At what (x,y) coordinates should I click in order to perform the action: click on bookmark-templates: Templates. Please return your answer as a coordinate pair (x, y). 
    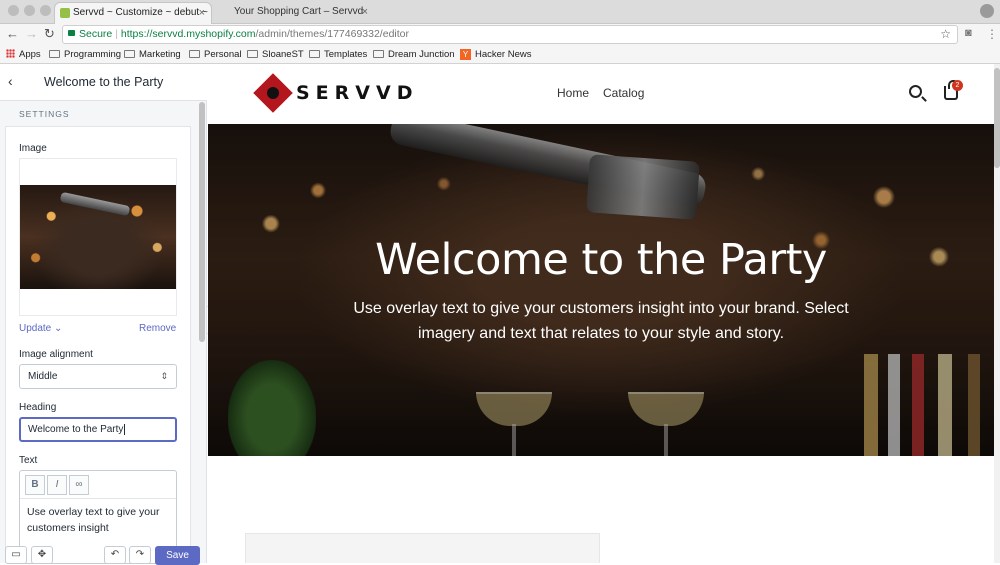
    Looking at the image, I should click on (338, 54).